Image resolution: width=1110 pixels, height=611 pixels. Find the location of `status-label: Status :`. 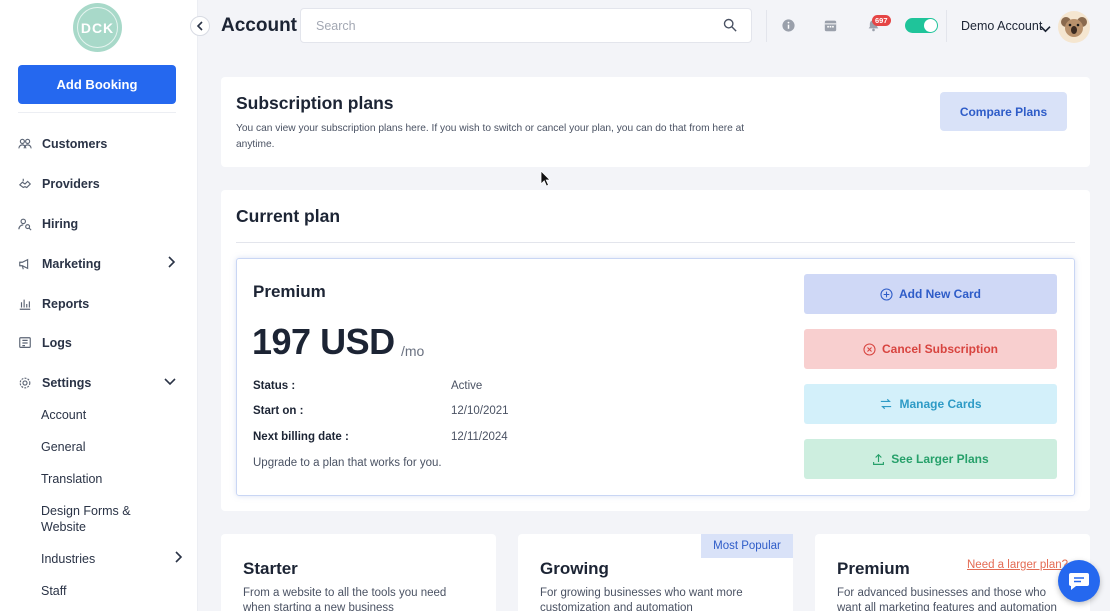

status-label: Status : is located at coordinates (274, 386).